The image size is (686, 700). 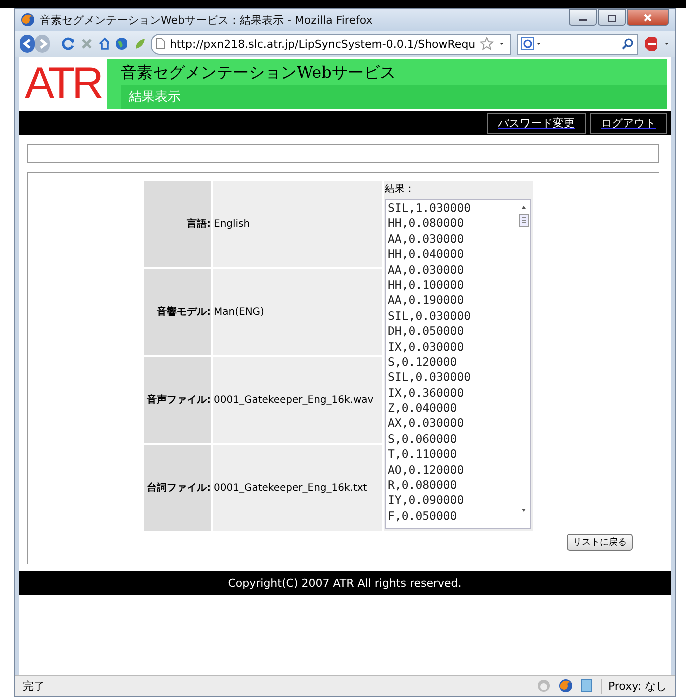 I want to click on result-line: IY,0.090000, so click(x=427, y=501).